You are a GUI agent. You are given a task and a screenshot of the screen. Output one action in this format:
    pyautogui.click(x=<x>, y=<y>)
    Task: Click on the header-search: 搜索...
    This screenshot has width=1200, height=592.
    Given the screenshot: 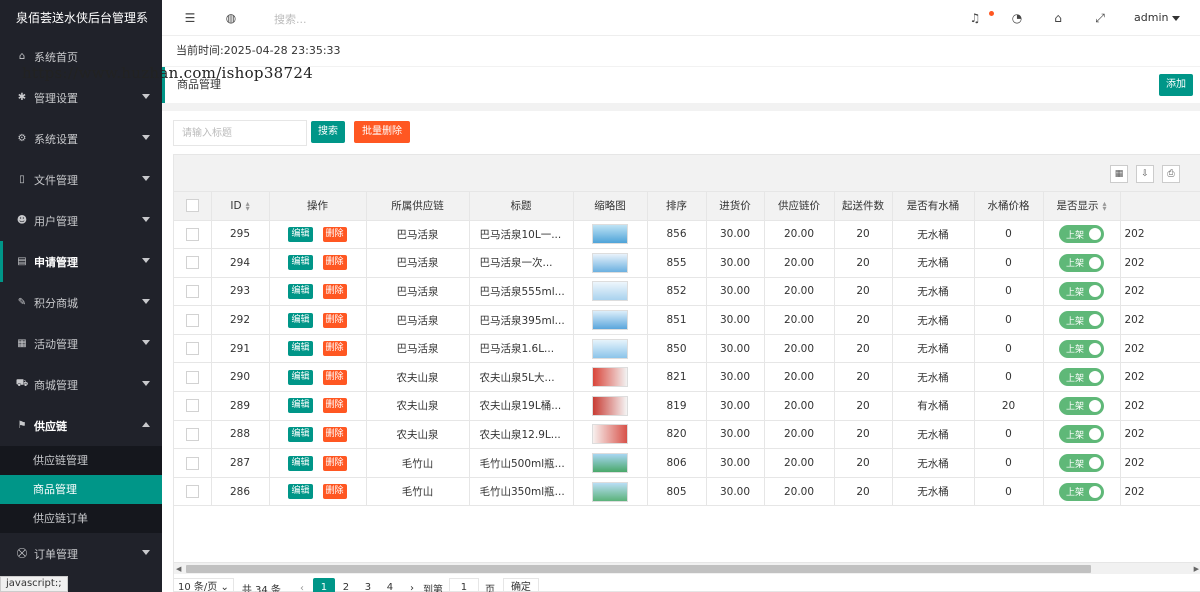 What is the action you would take?
    pyautogui.click(x=290, y=19)
    